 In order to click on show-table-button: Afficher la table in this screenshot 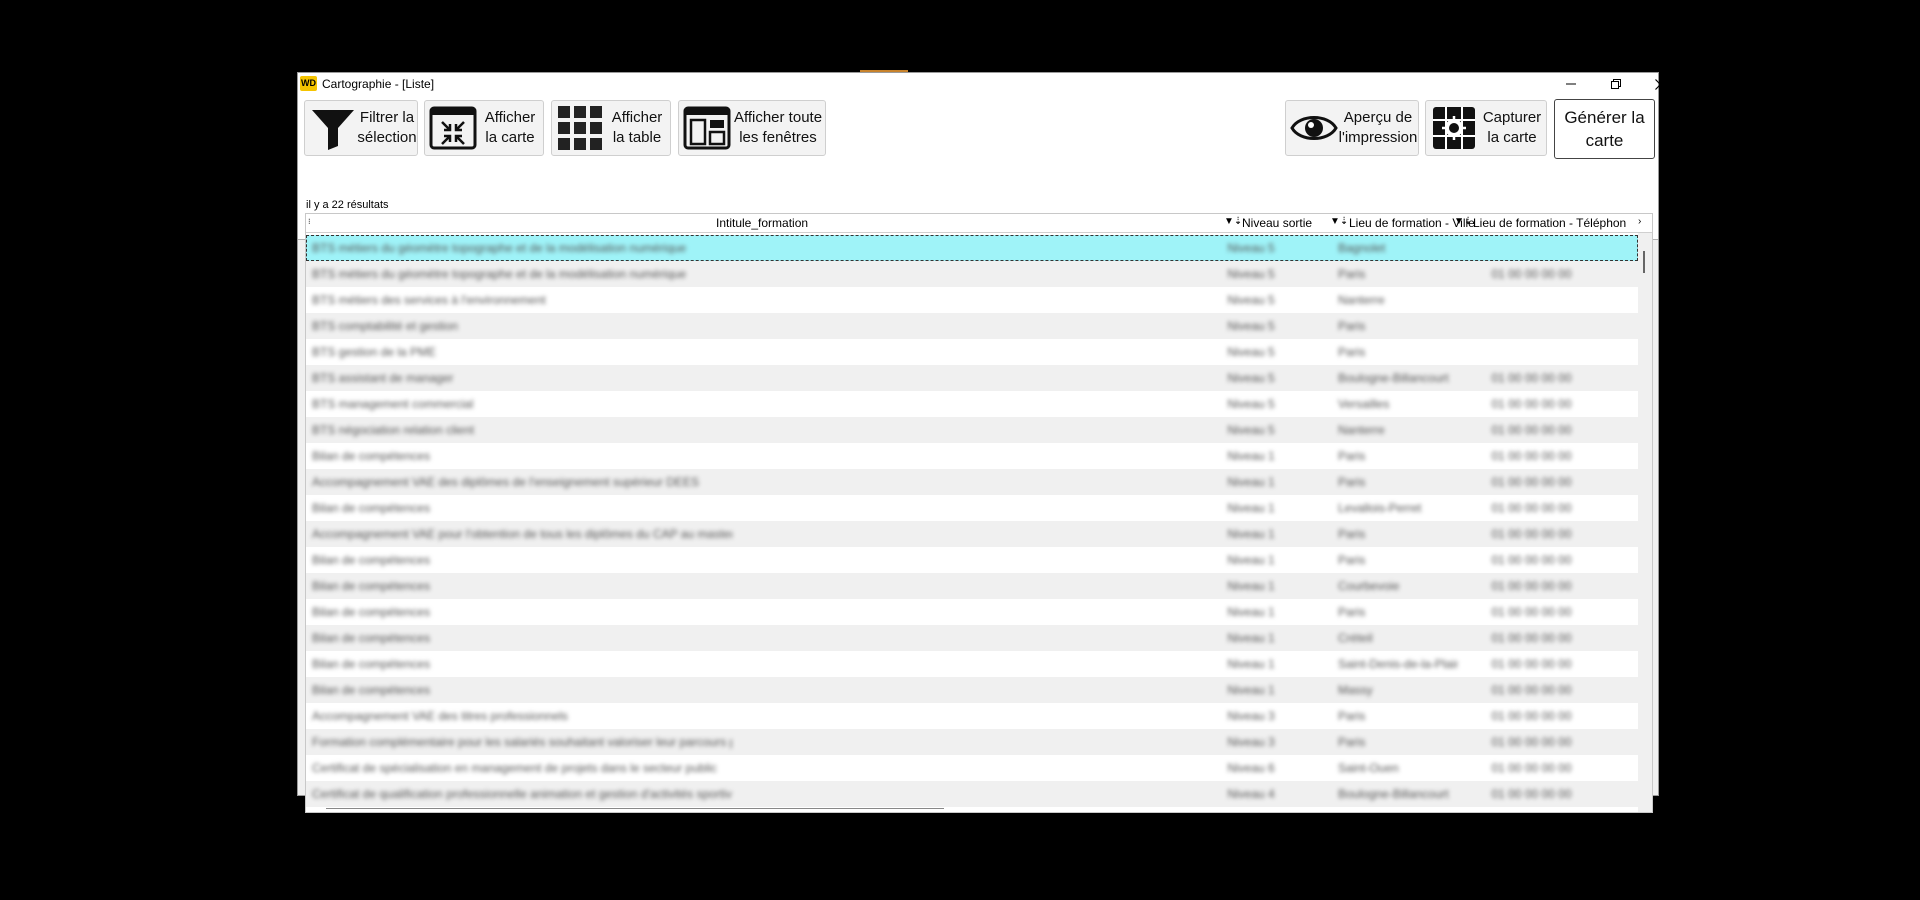, I will do `click(611, 128)`.